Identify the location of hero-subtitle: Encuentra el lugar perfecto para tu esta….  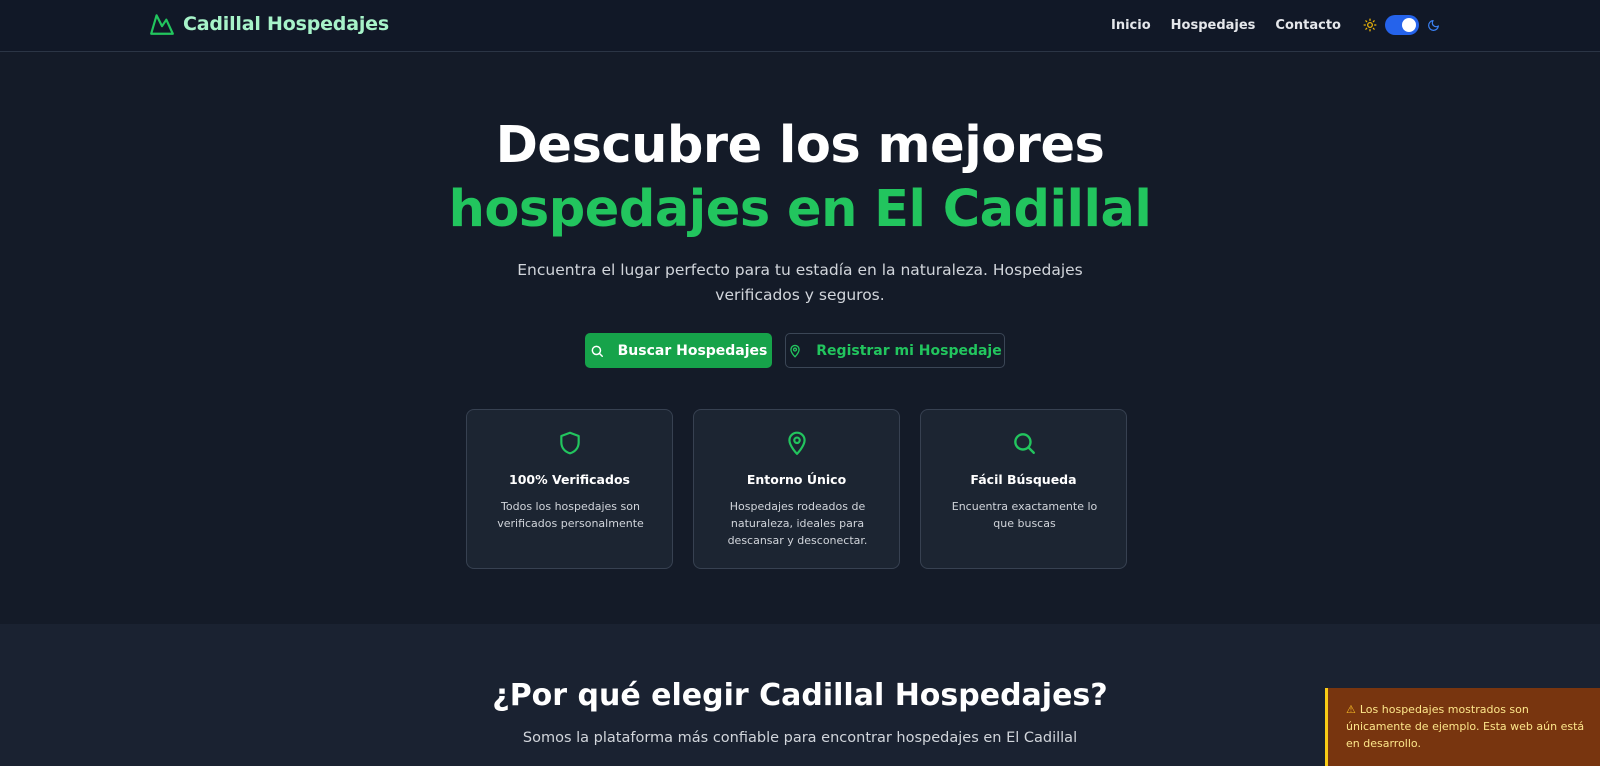
(800, 282).